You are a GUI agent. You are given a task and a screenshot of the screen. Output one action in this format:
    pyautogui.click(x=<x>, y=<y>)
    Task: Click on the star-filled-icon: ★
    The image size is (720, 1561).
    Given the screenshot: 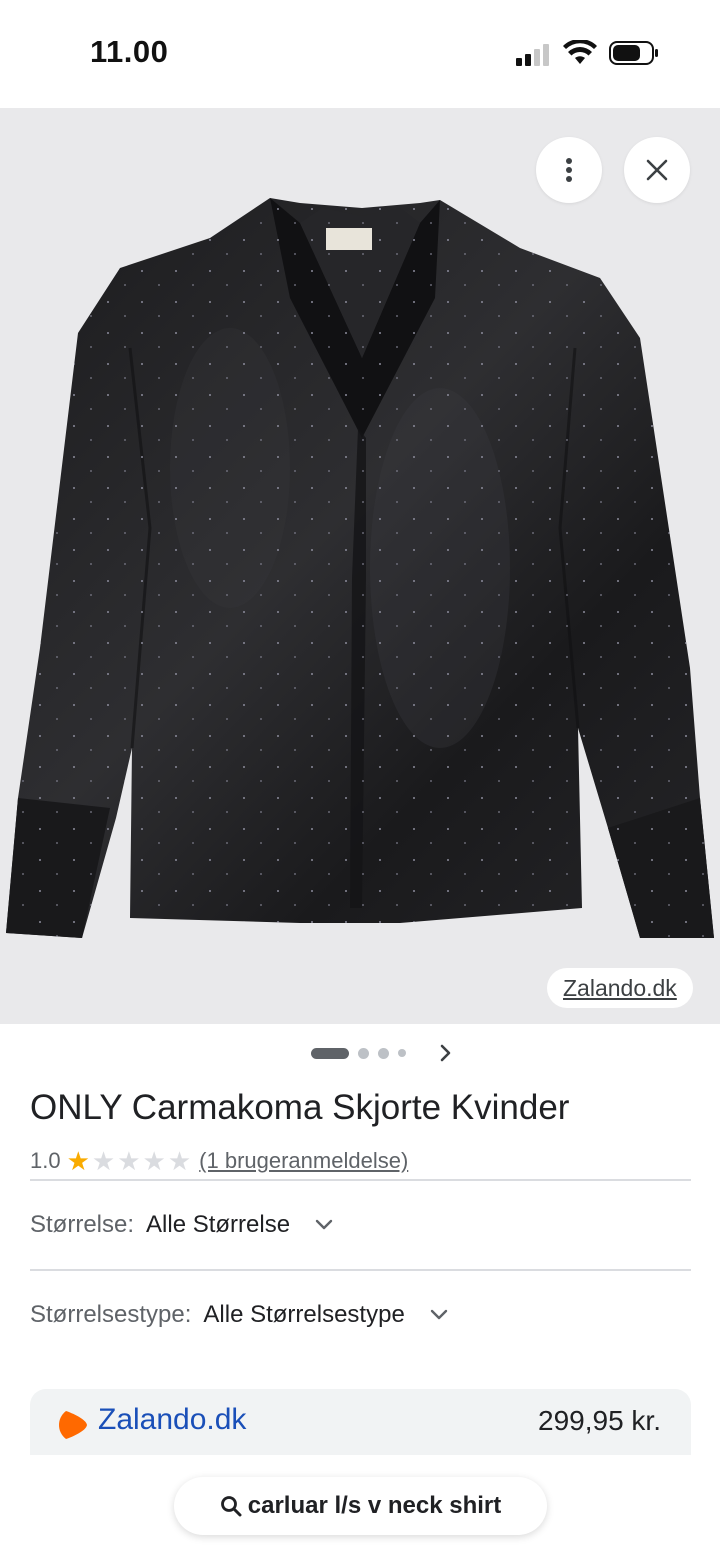 What is the action you would take?
    pyautogui.click(x=78, y=1161)
    